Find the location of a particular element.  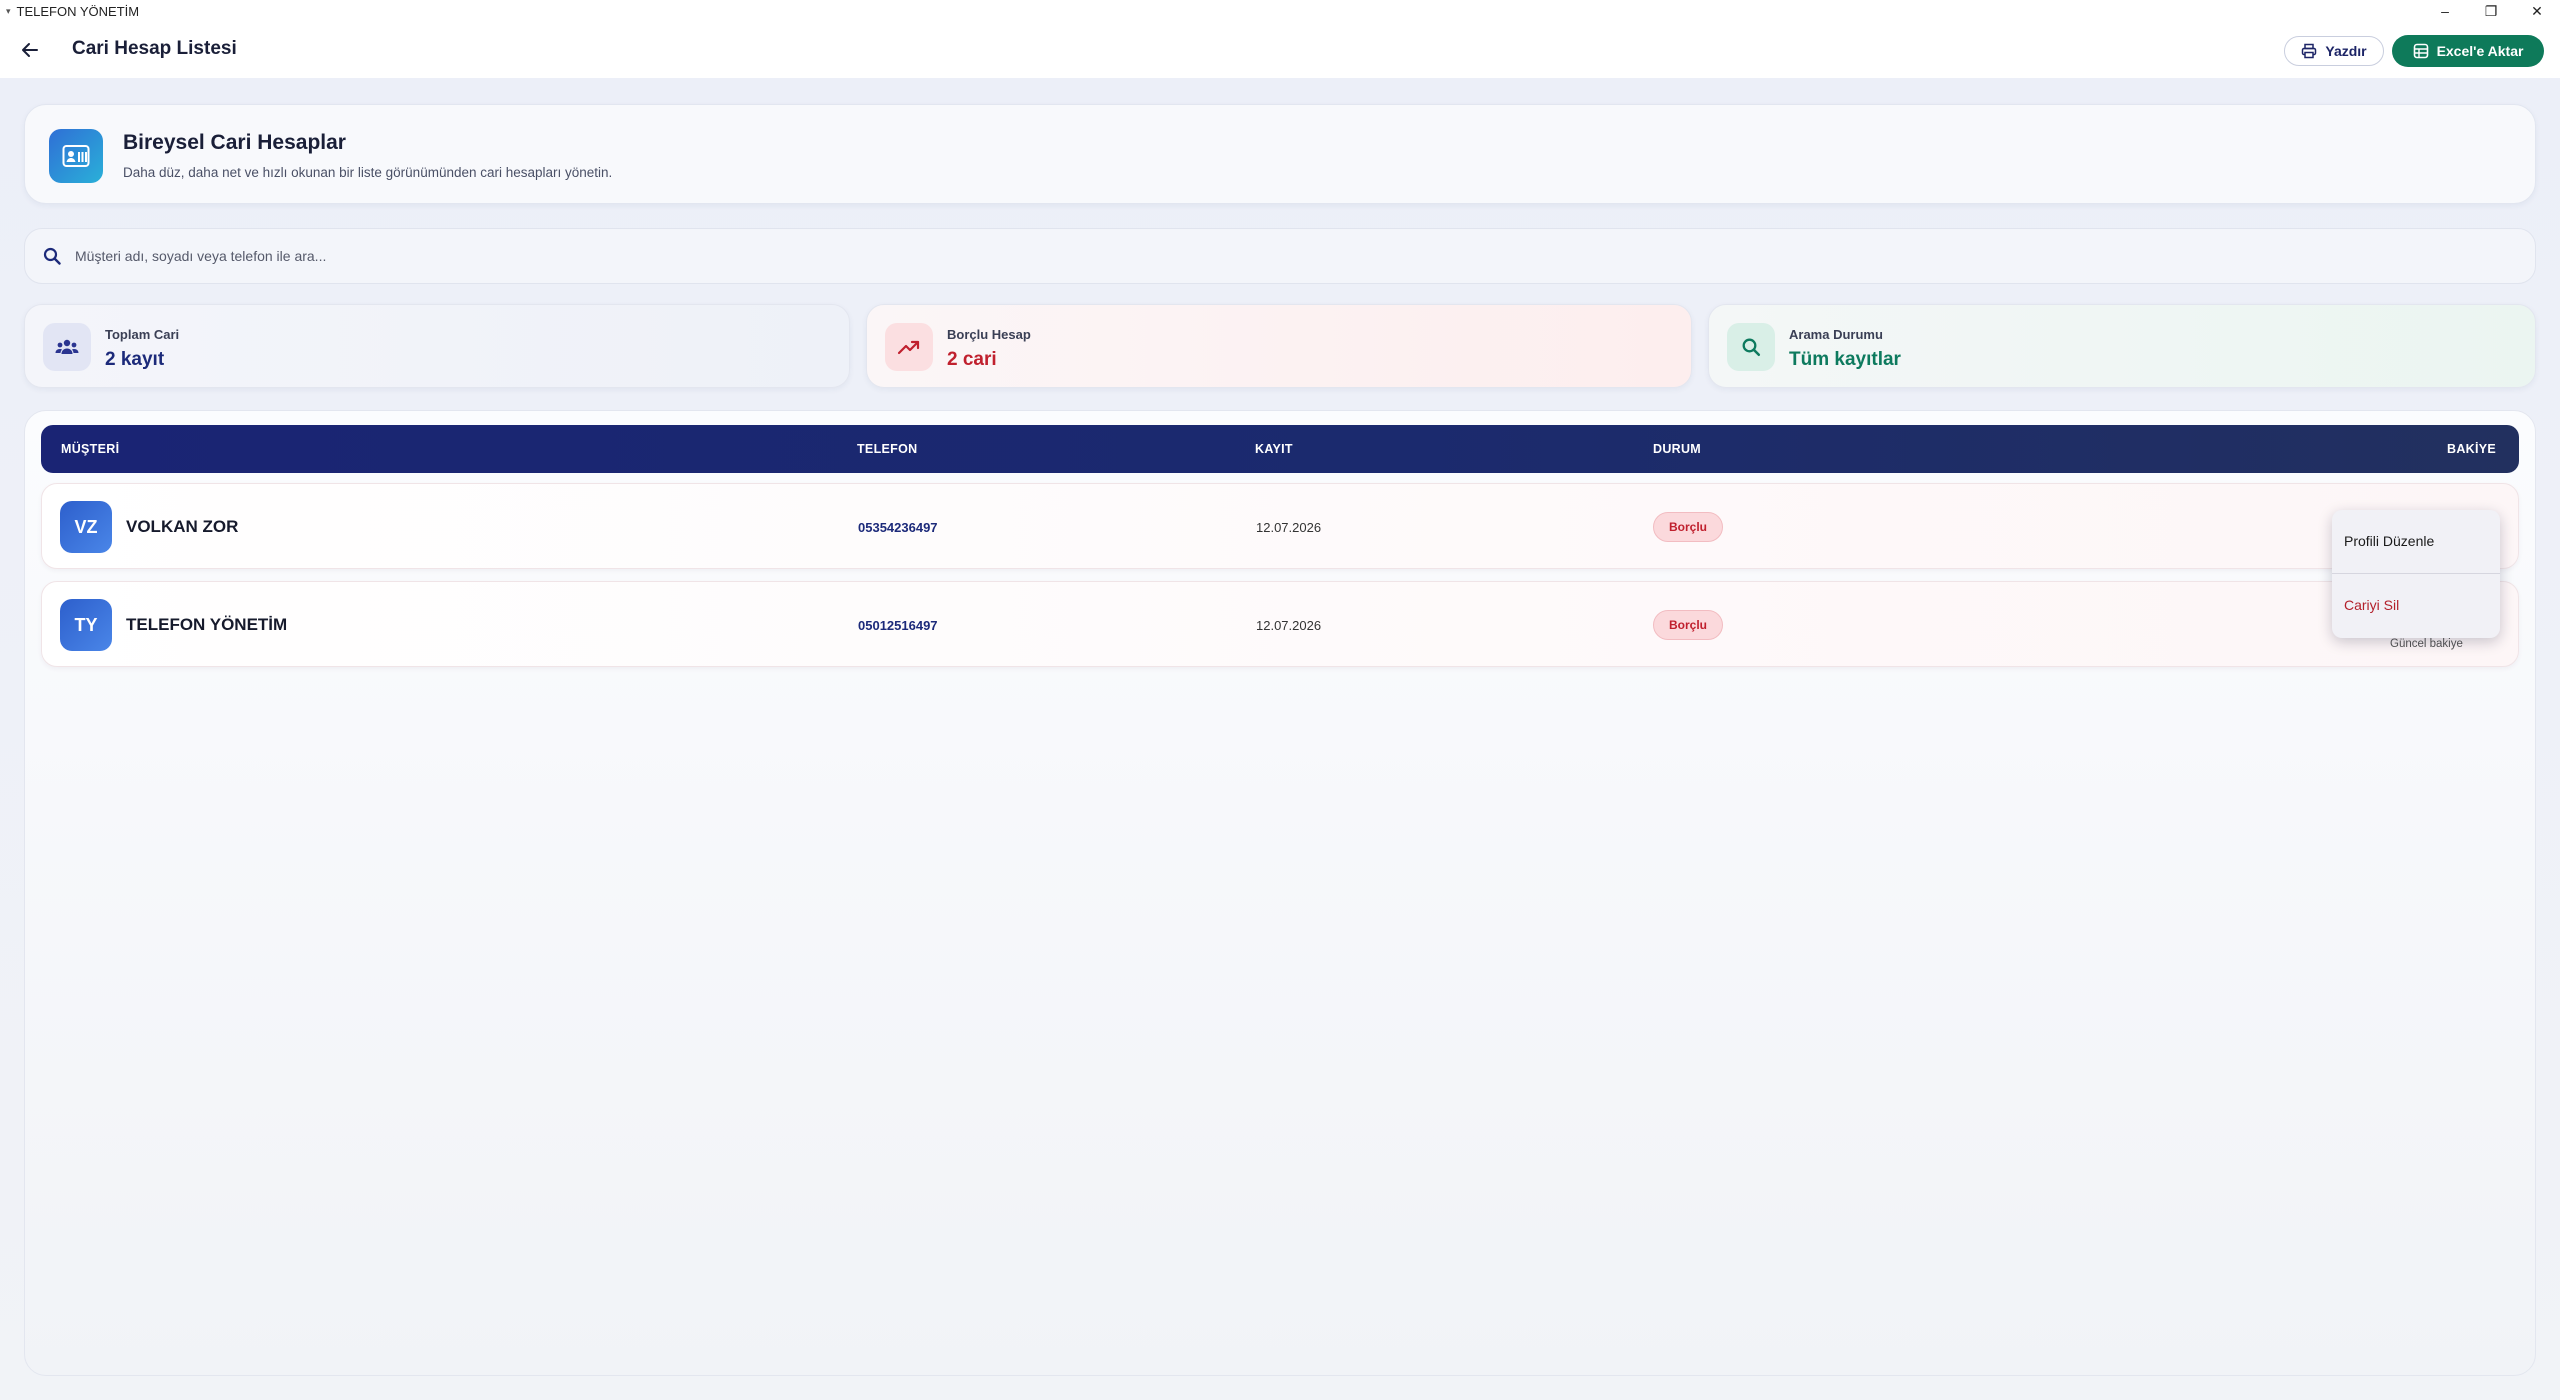

close-button: ✕ is located at coordinates (2537, 11).